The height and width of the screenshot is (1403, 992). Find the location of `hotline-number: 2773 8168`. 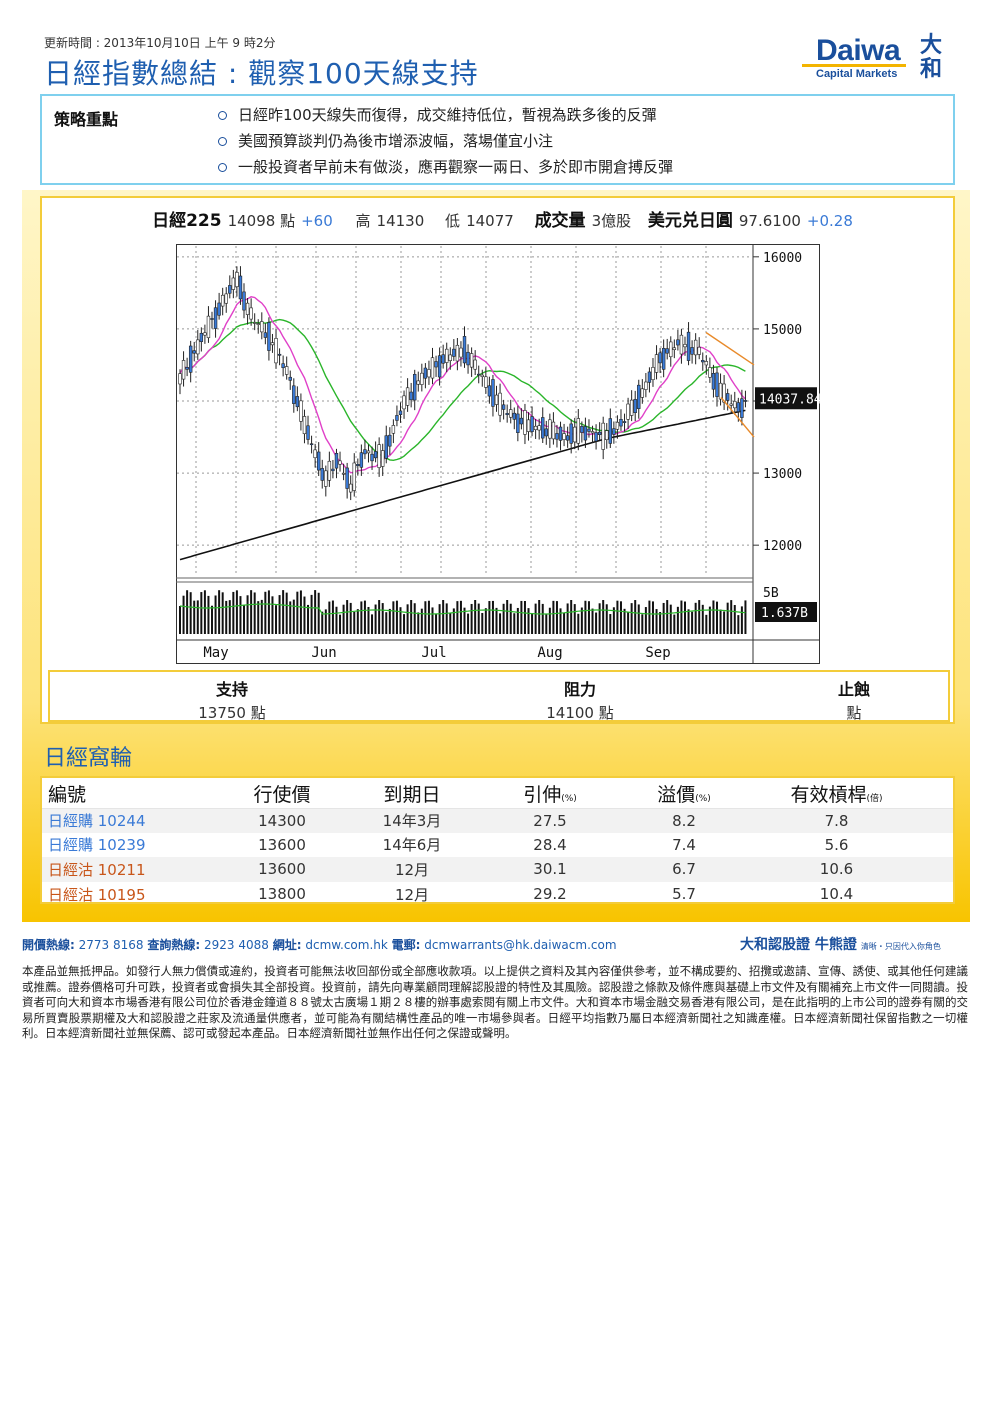

hotline-number: 2773 8168 is located at coordinates (111, 945).